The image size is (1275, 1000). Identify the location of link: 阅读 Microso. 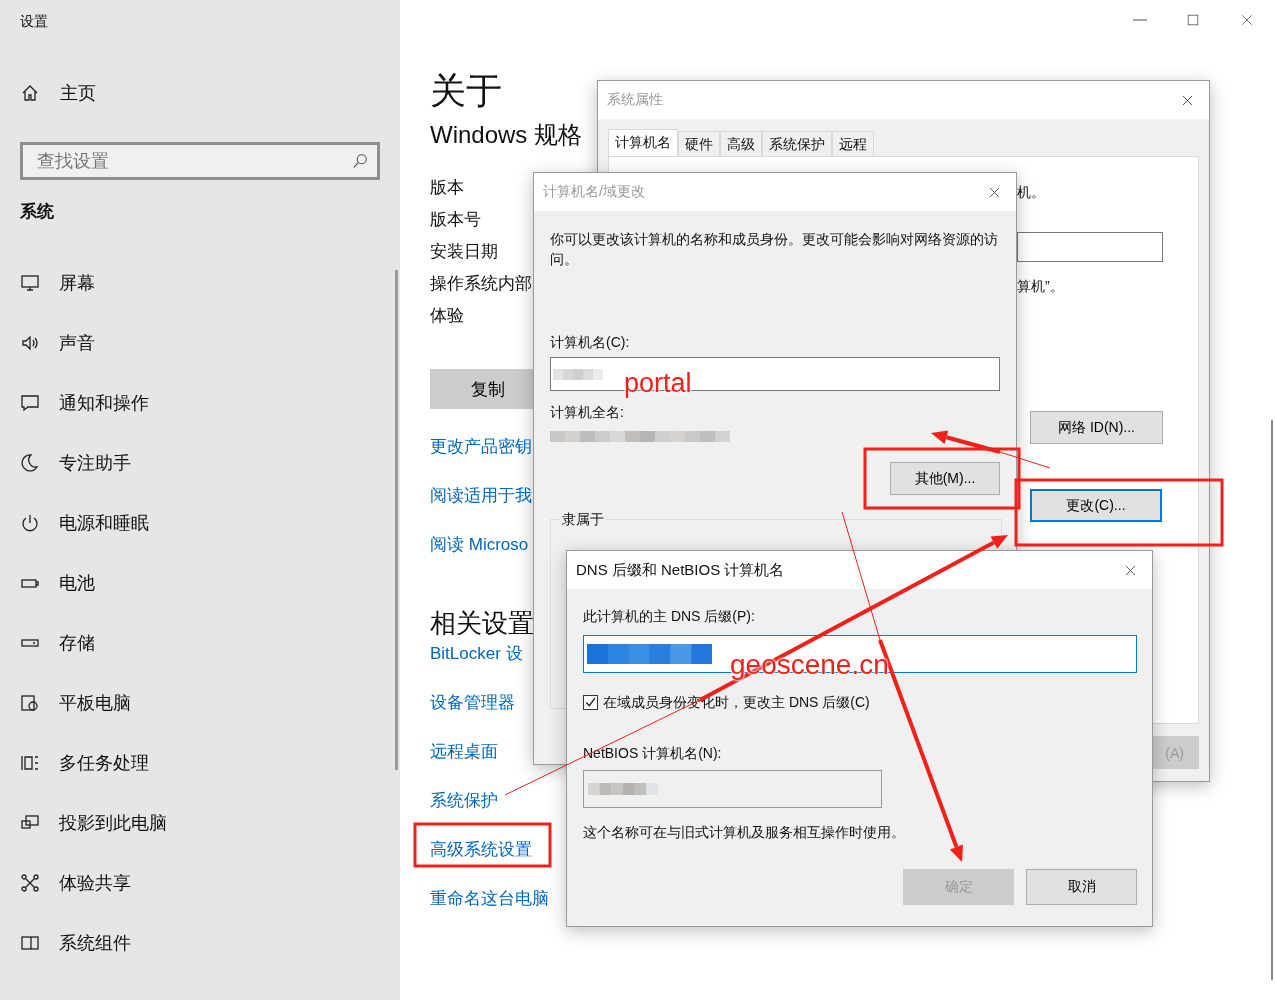
(481, 545).